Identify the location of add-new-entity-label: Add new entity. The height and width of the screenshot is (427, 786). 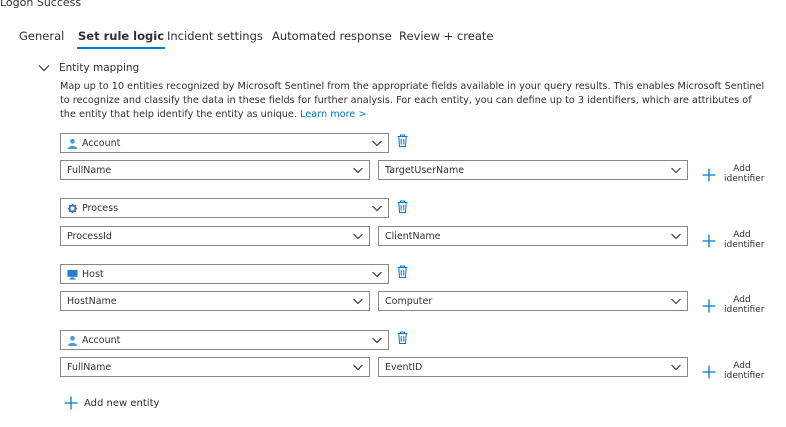
(122, 403).